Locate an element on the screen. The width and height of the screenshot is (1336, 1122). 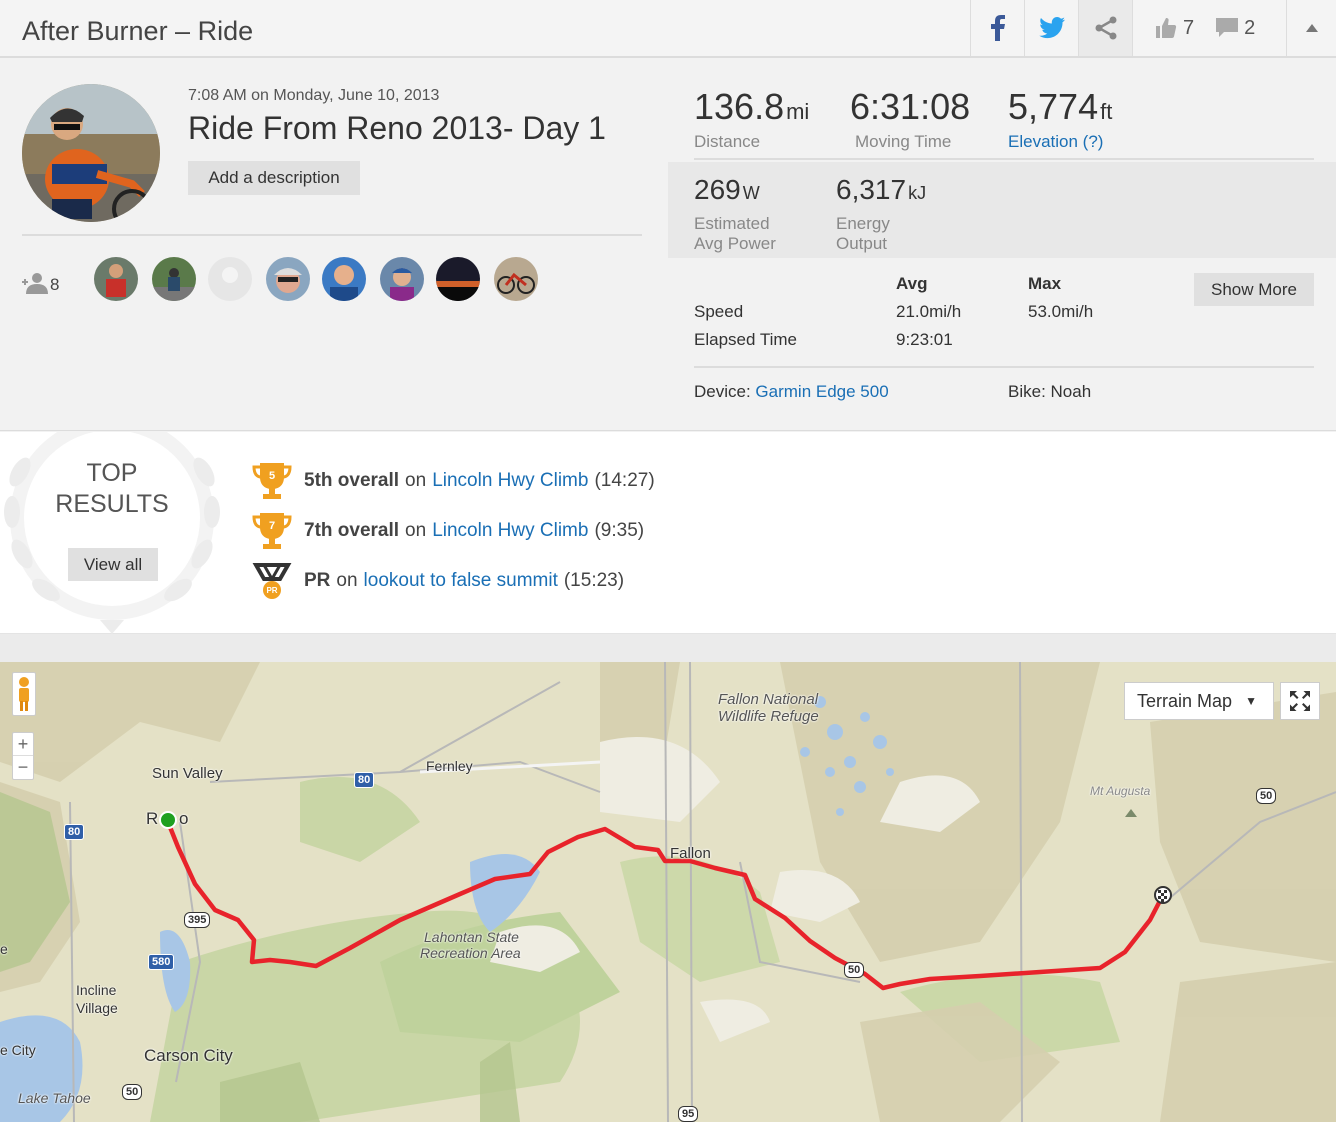
table-header-avg: Avg is located at coordinates (912, 283).